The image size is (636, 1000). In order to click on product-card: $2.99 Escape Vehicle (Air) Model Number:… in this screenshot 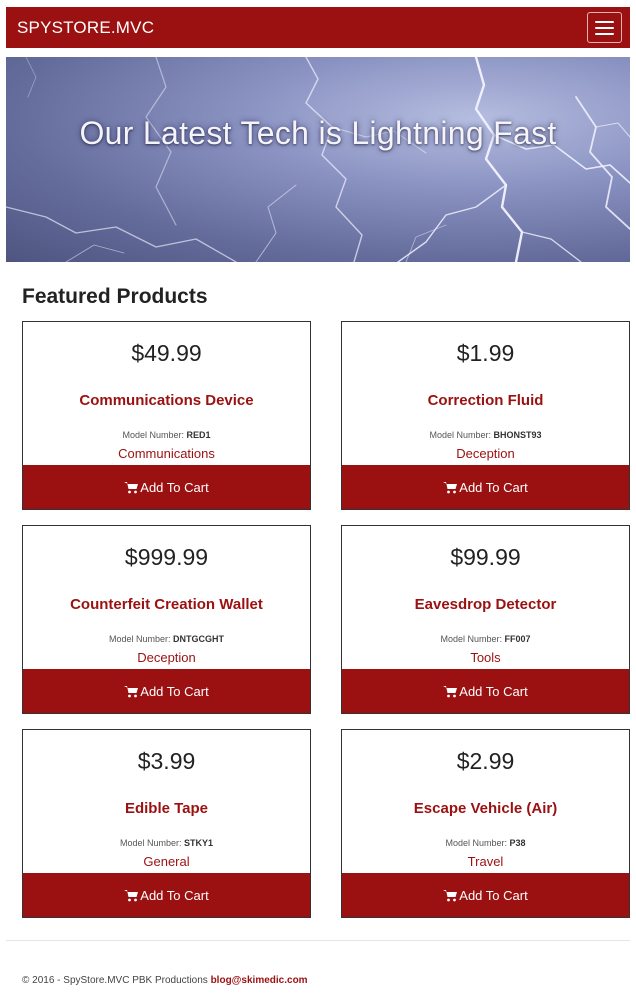, I will do `click(485, 823)`.